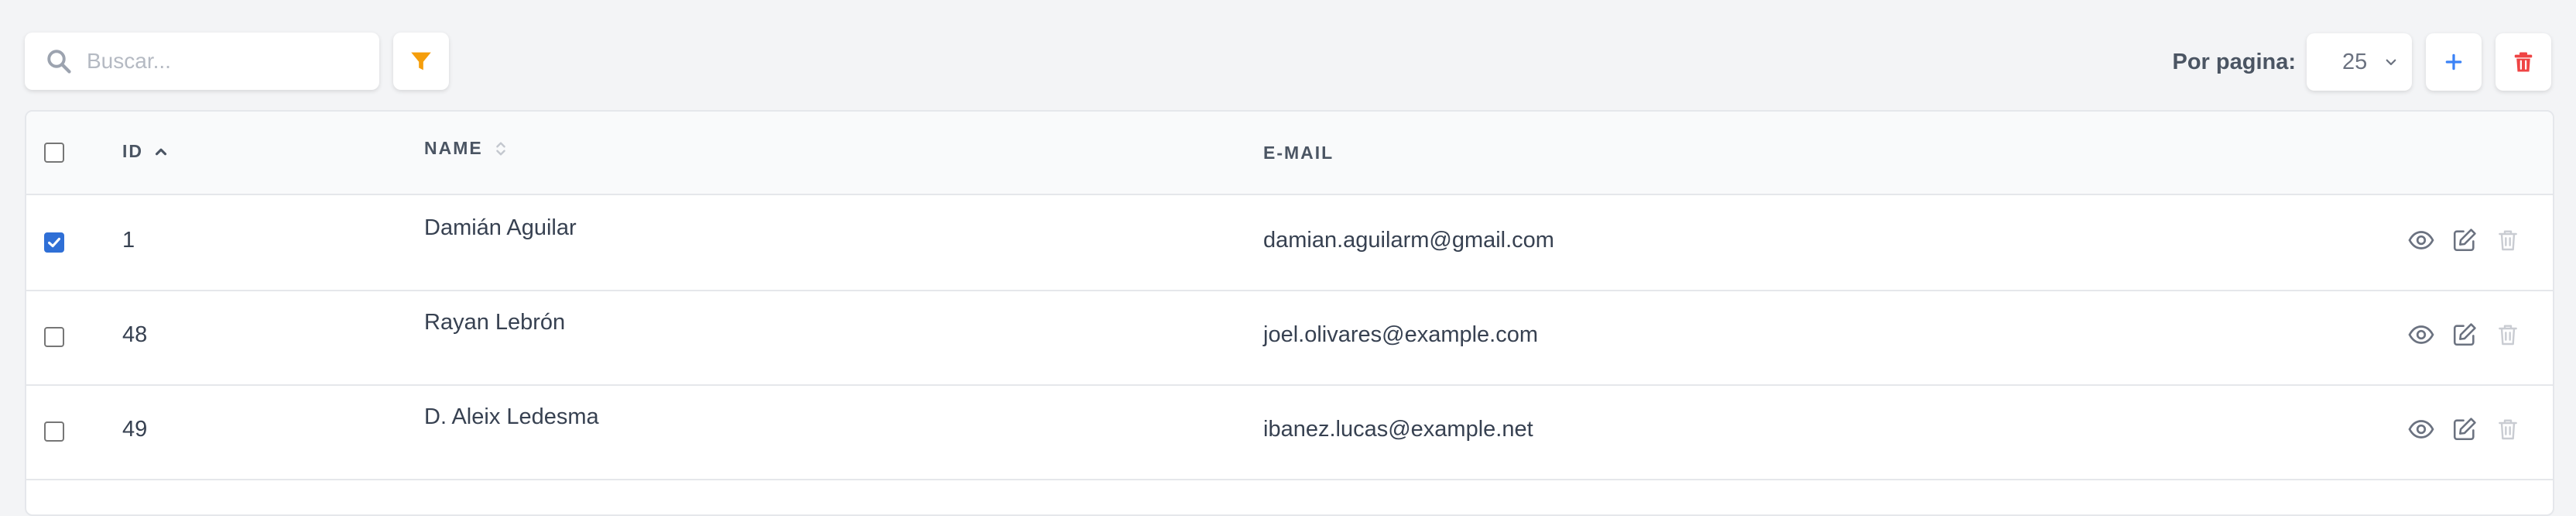  What do you see at coordinates (1401, 334) in the screenshot?
I see `row-email: joel.olivares@example.com` at bounding box center [1401, 334].